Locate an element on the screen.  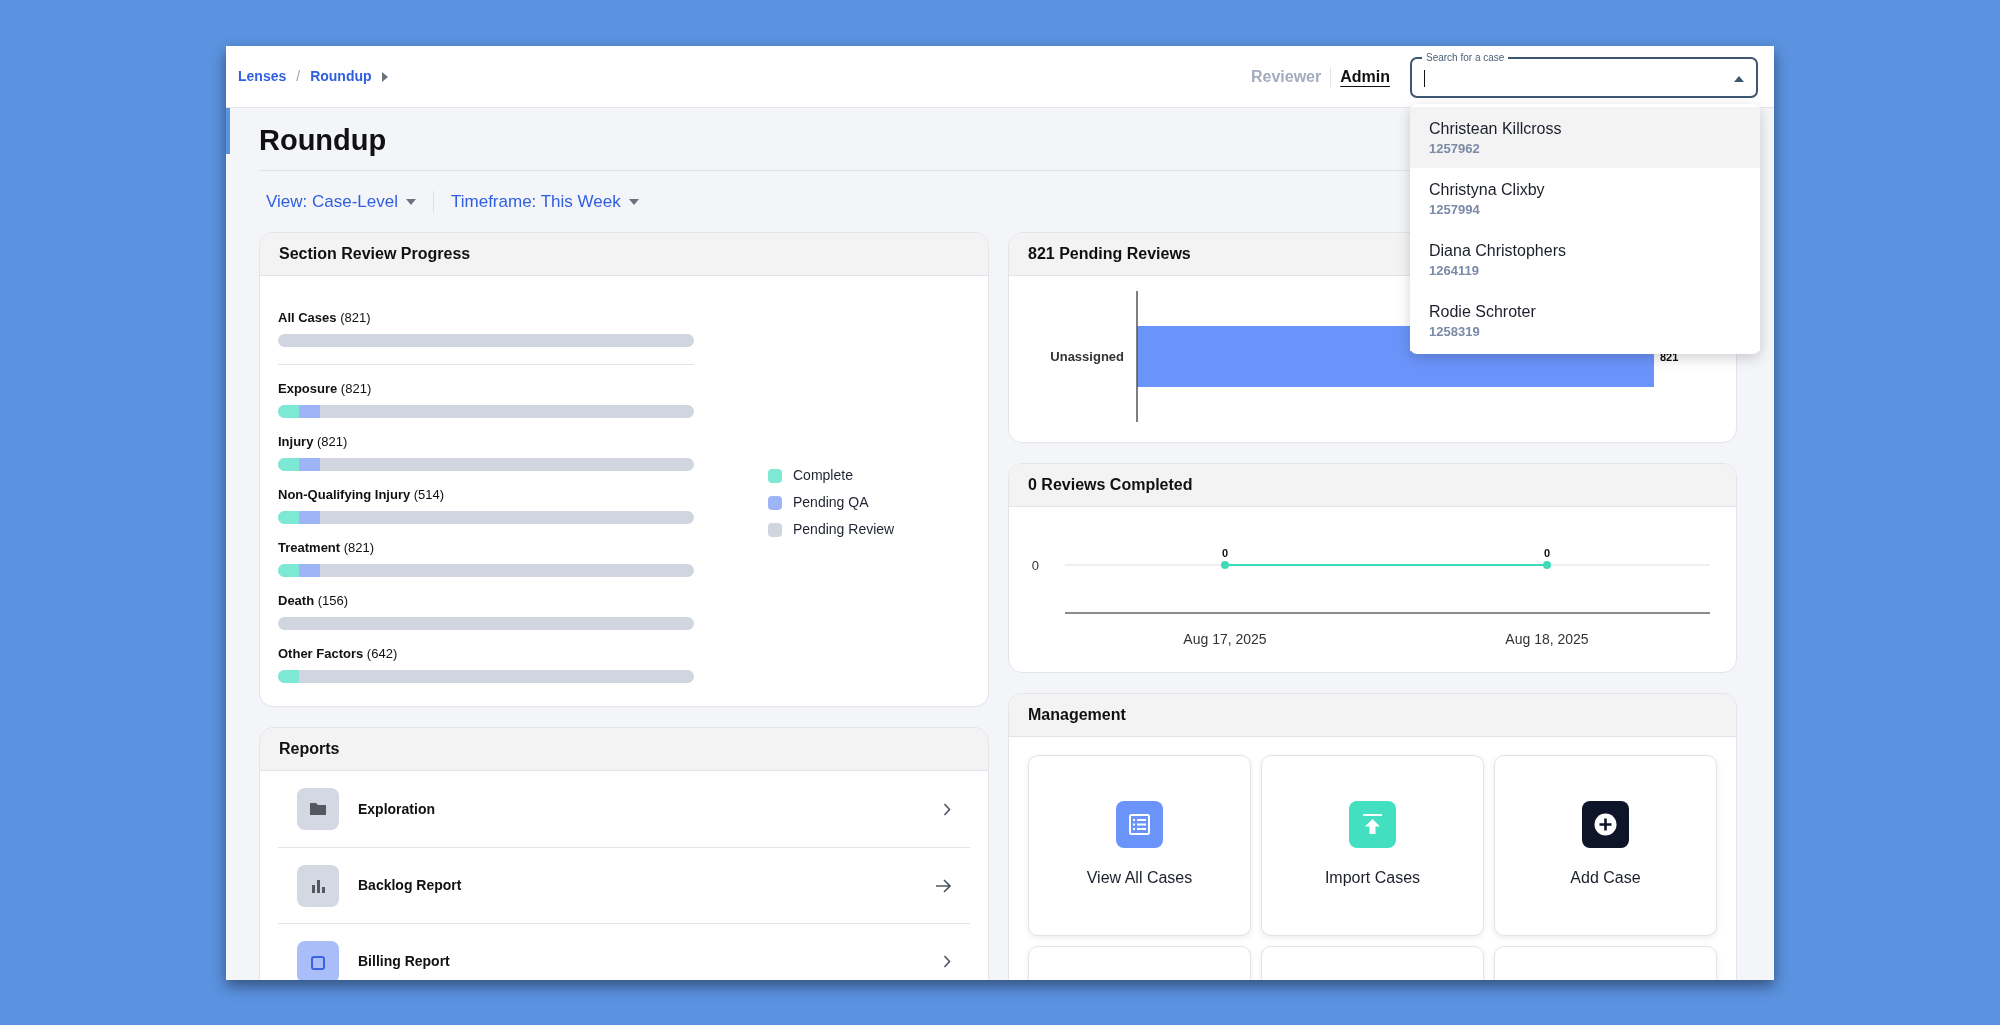
breadcrumb-link: Lenses is located at coordinates (262, 76).